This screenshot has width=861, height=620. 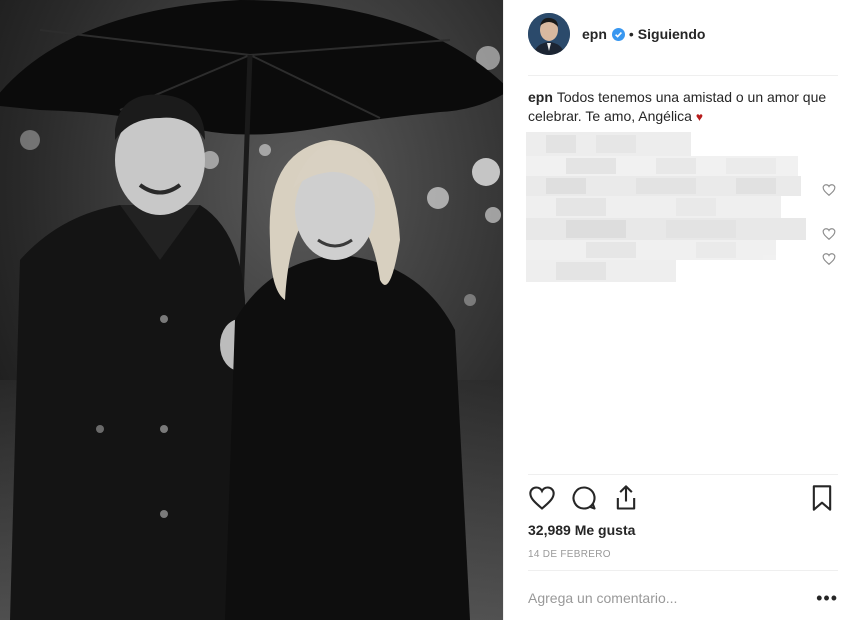 I want to click on likes-count: 32,989 Me gusta, so click(x=581, y=530).